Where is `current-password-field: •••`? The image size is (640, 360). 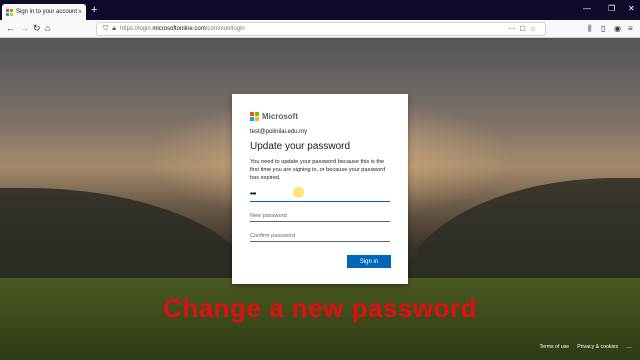
current-password-field: ••• is located at coordinates (320, 194).